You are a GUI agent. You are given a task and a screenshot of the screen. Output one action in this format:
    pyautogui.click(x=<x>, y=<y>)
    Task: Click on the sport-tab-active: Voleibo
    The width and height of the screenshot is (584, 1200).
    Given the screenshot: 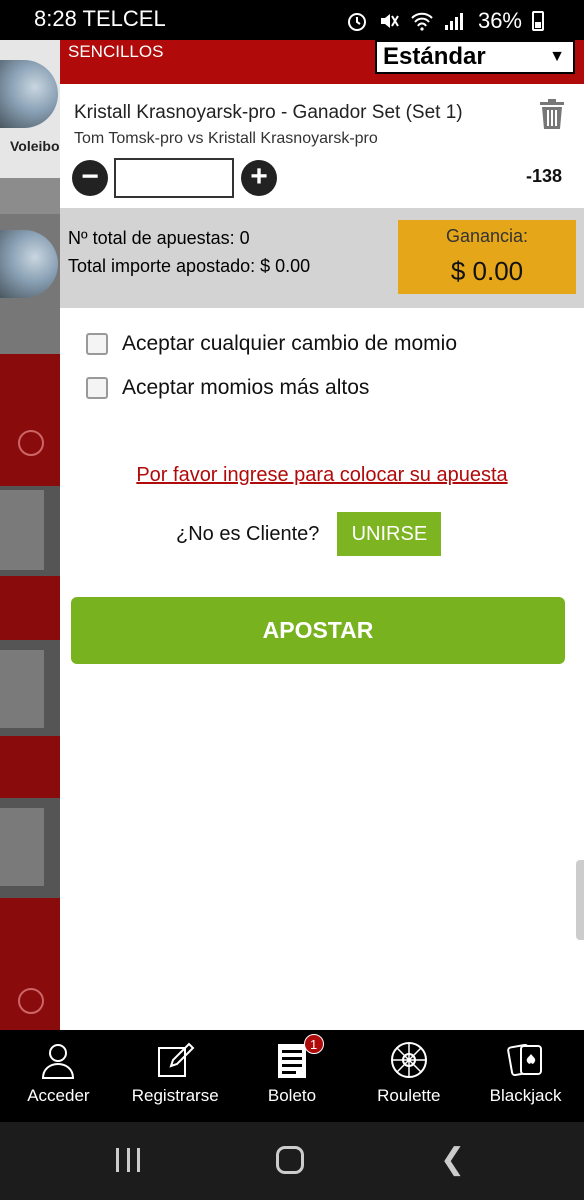 What is the action you would take?
    pyautogui.click(x=30, y=109)
    